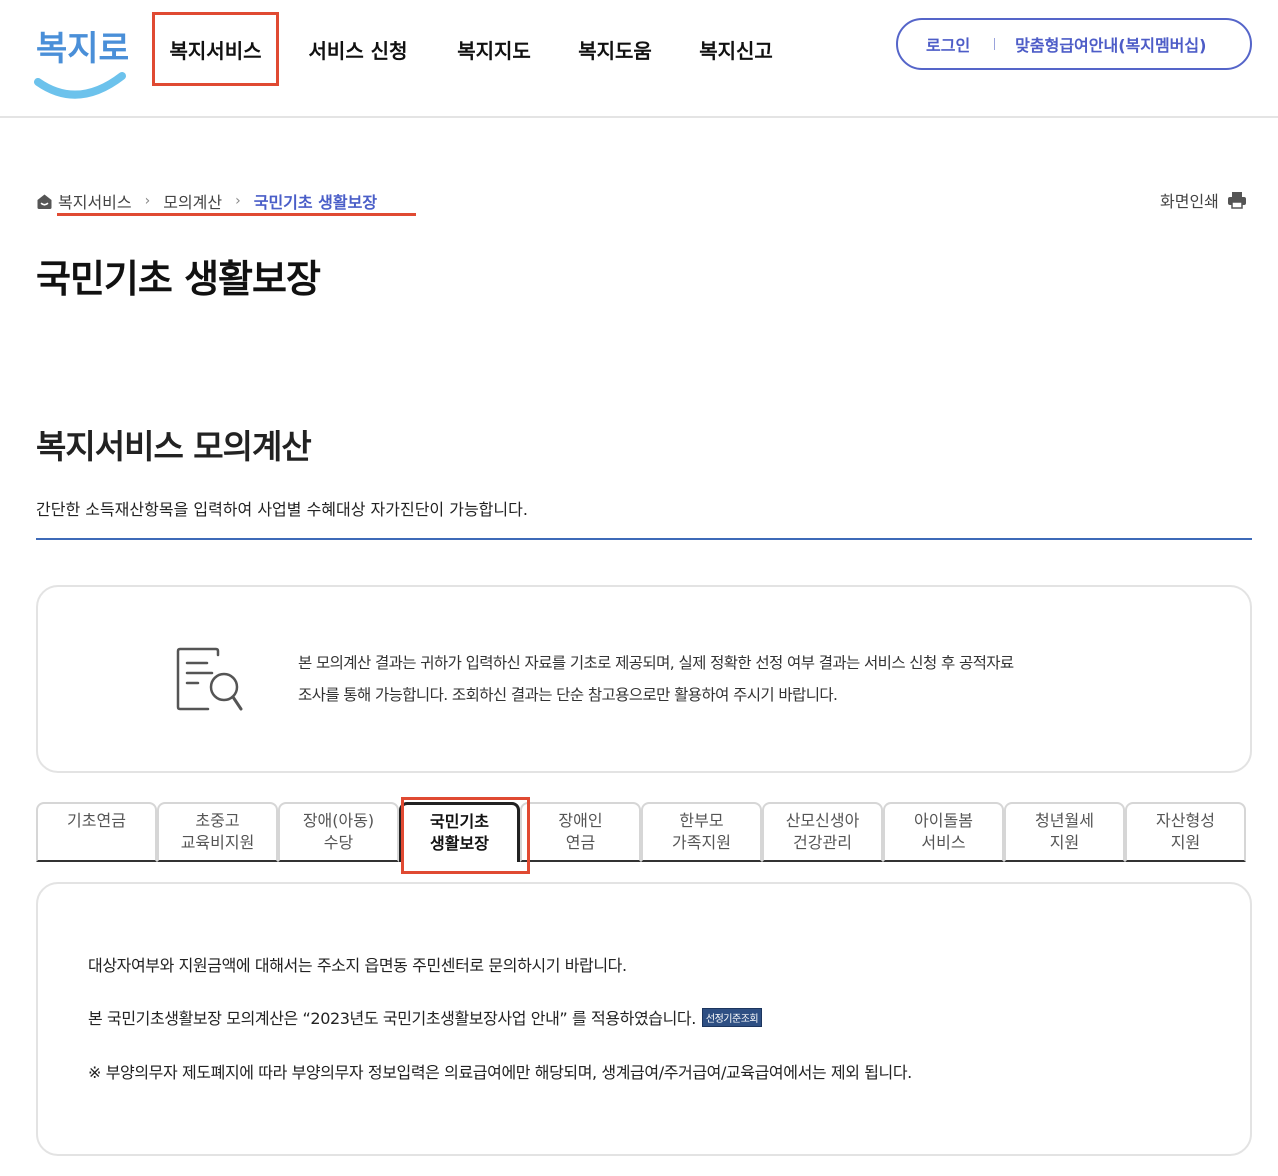 The width and height of the screenshot is (1278, 1176). What do you see at coordinates (82, 49) in the screenshot?
I see `logo-text: 복지로` at bounding box center [82, 49].